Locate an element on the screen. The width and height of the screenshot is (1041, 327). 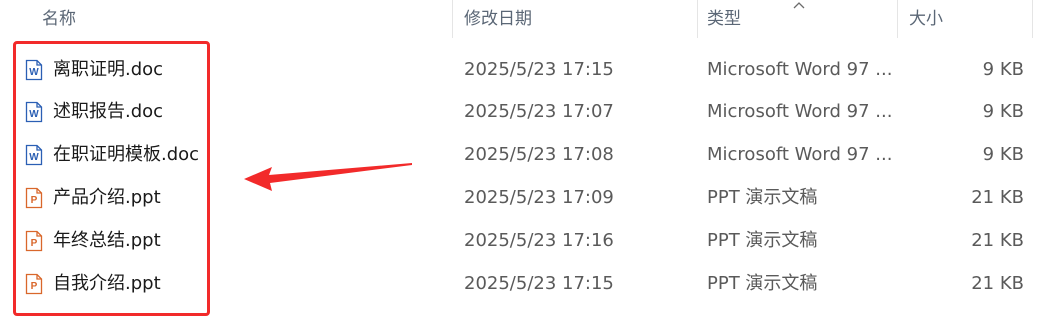
file-date-modified: 2025/5/23 17:09 is located at coordinates (539, 197).